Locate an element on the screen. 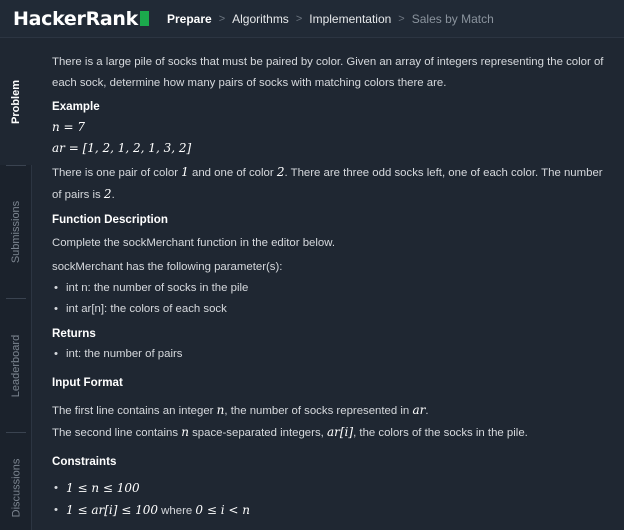 The height and width of the screenshot is (530, 624). breadcrumb-implementation: Implementation is located at coordinates (350, 19).